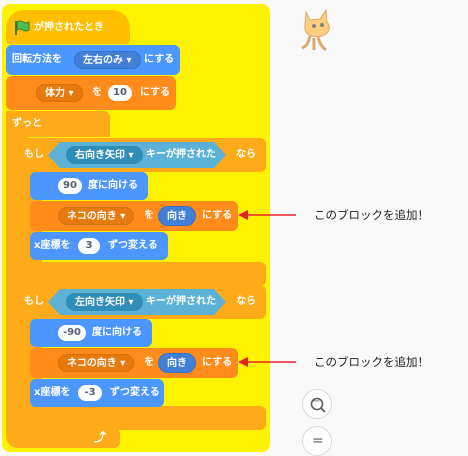 Image resolution: width=468 pixels, height=456 pixels. I want to click on point-direction-block: 90 度に向ける, so click(89, 186).